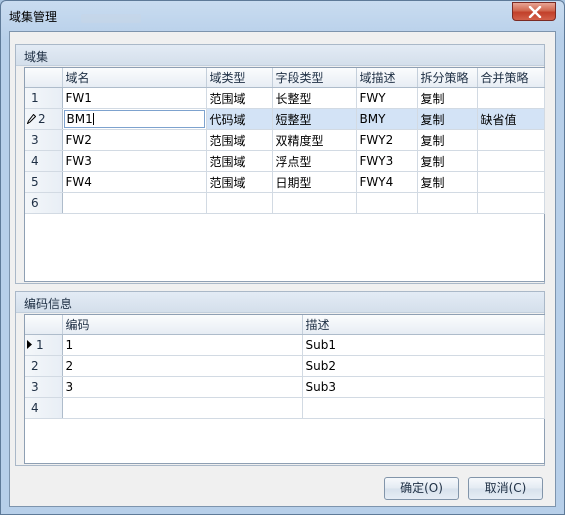  What do you see at coordinates (511, 119) in the screenshot?
I see `cell-merge: 缺省值` at bounding box center [511, 119].